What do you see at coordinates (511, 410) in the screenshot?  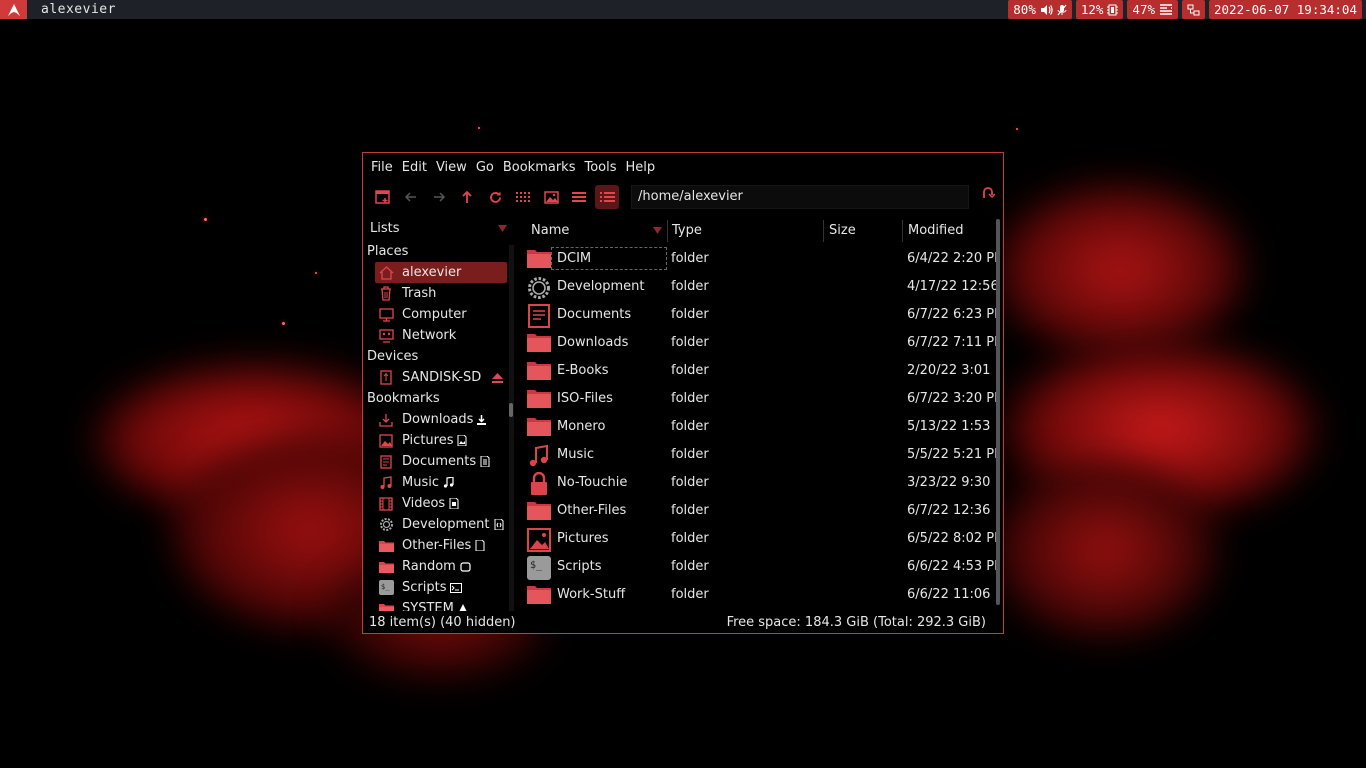 I see `side-pane-scroll-thumb` at bounding box center [511, 410].